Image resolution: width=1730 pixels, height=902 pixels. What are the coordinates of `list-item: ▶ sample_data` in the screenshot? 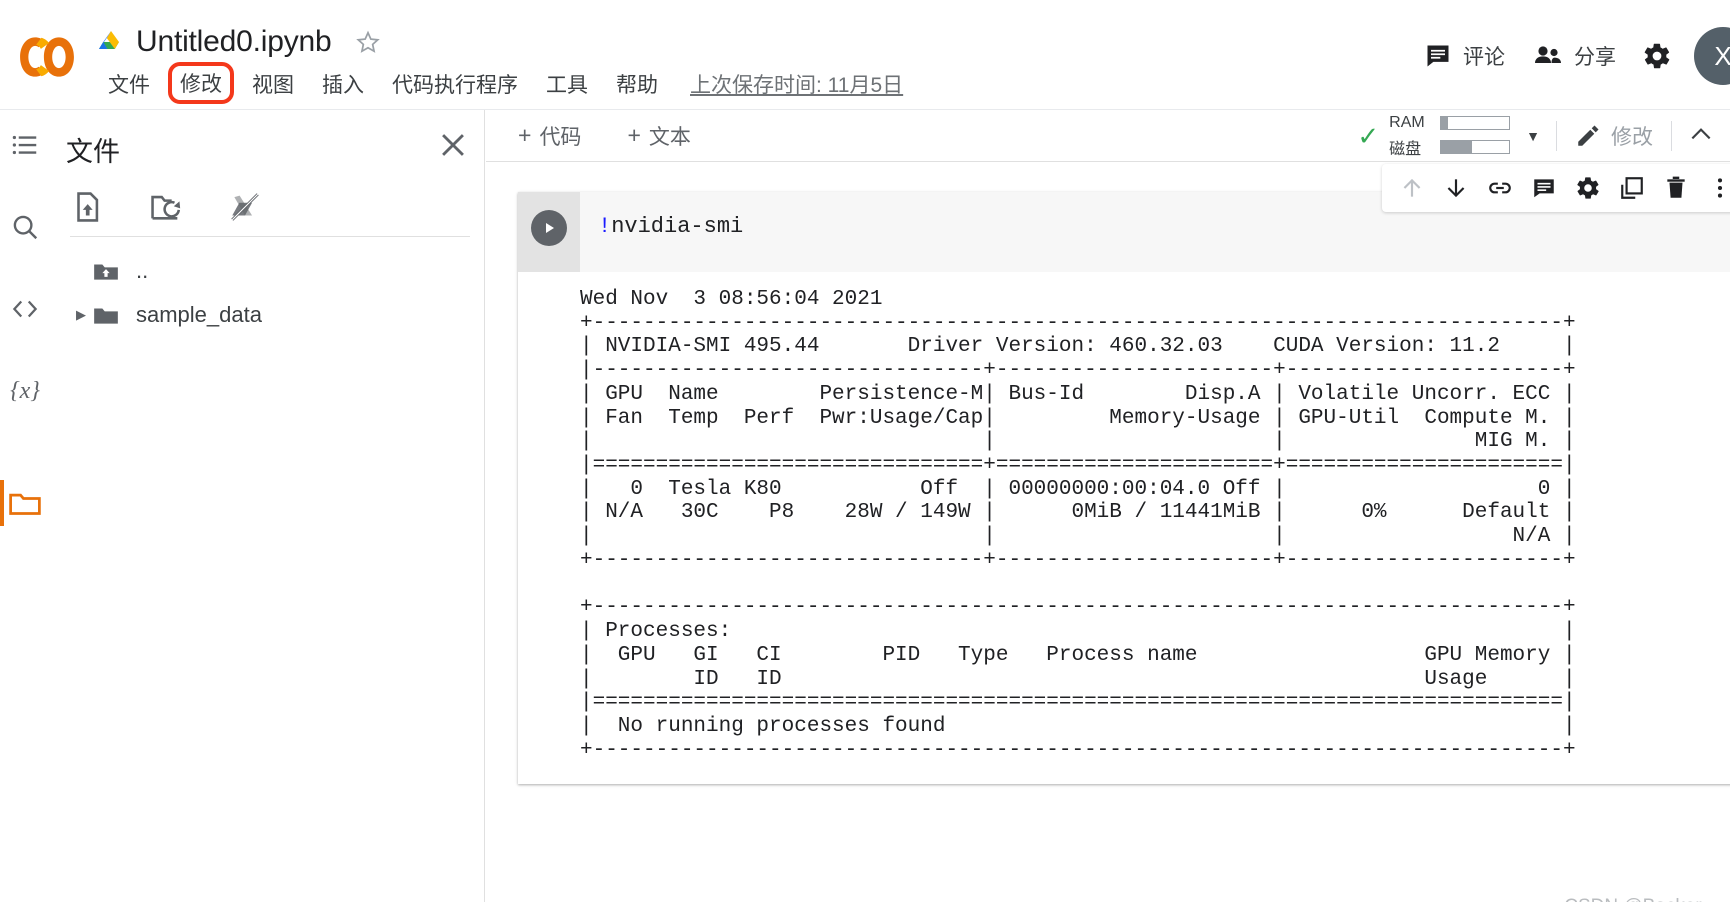 It's located at (166, 315).